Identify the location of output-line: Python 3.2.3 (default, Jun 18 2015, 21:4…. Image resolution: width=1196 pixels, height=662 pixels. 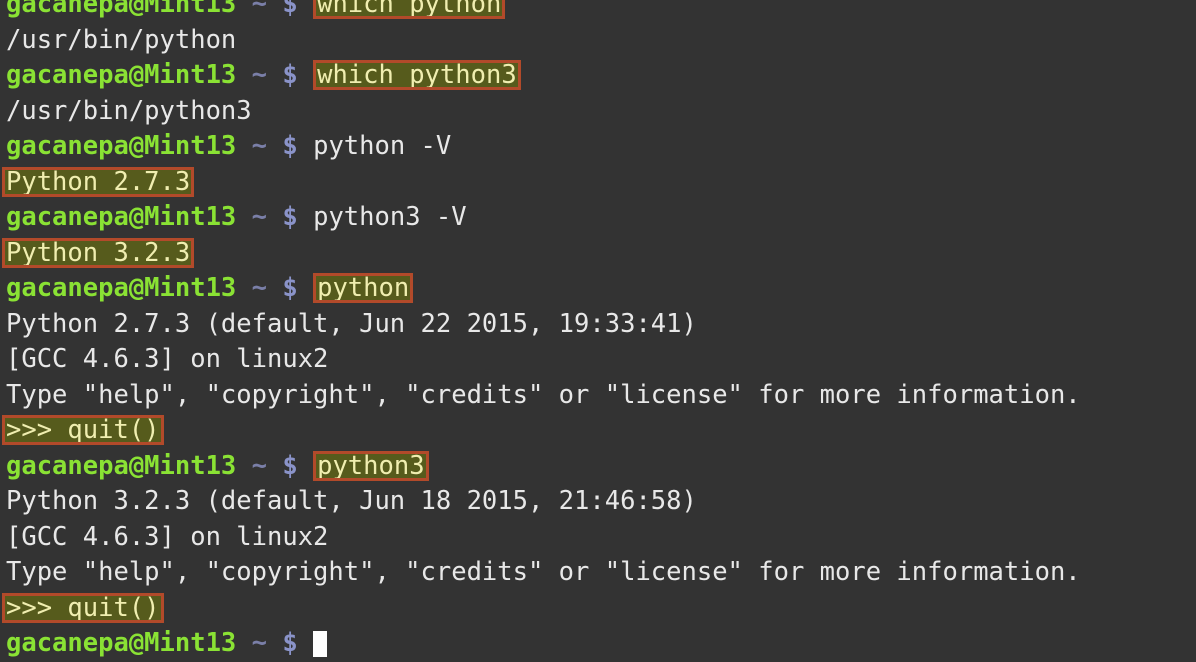
(351, 502).